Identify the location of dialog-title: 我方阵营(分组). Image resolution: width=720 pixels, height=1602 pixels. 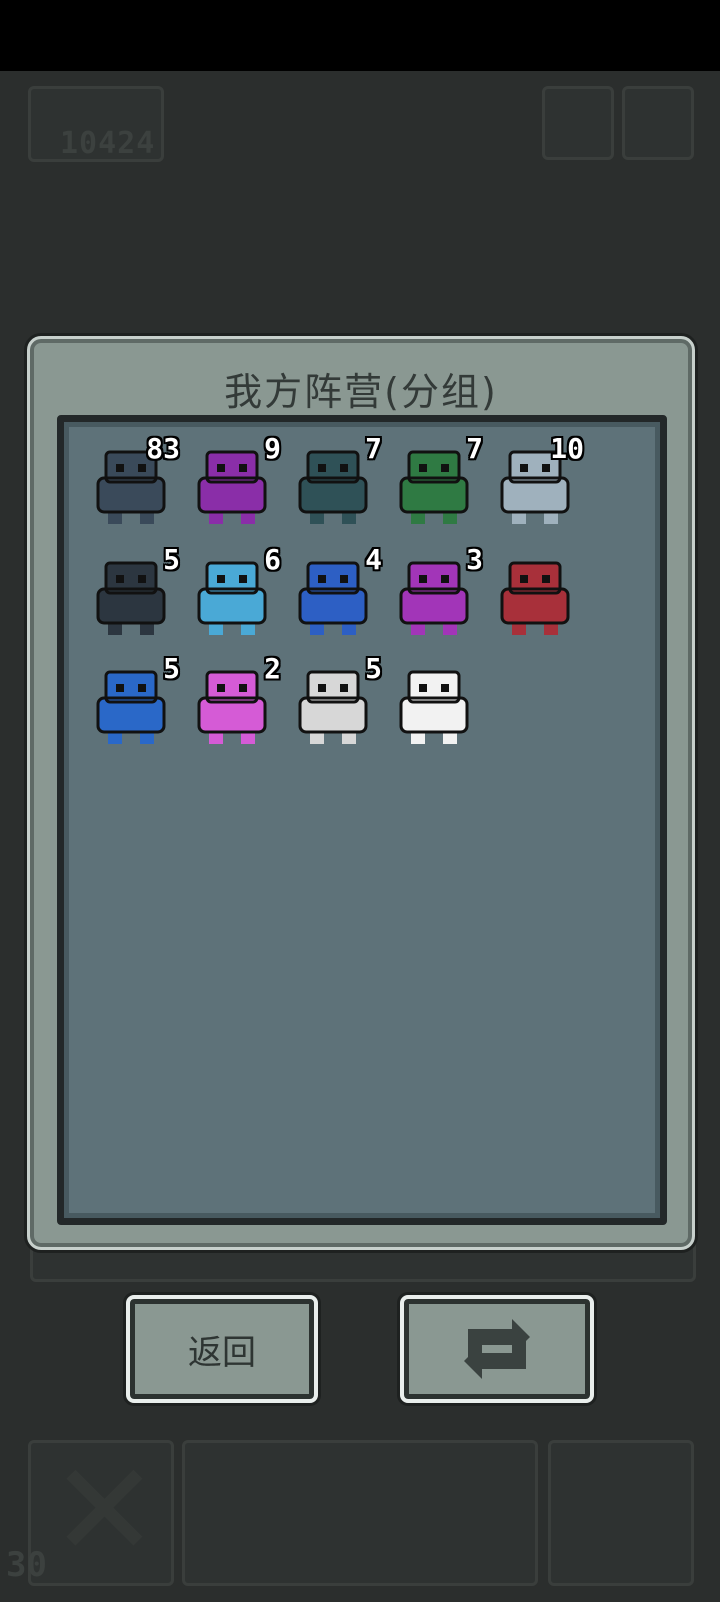
(361, 392).